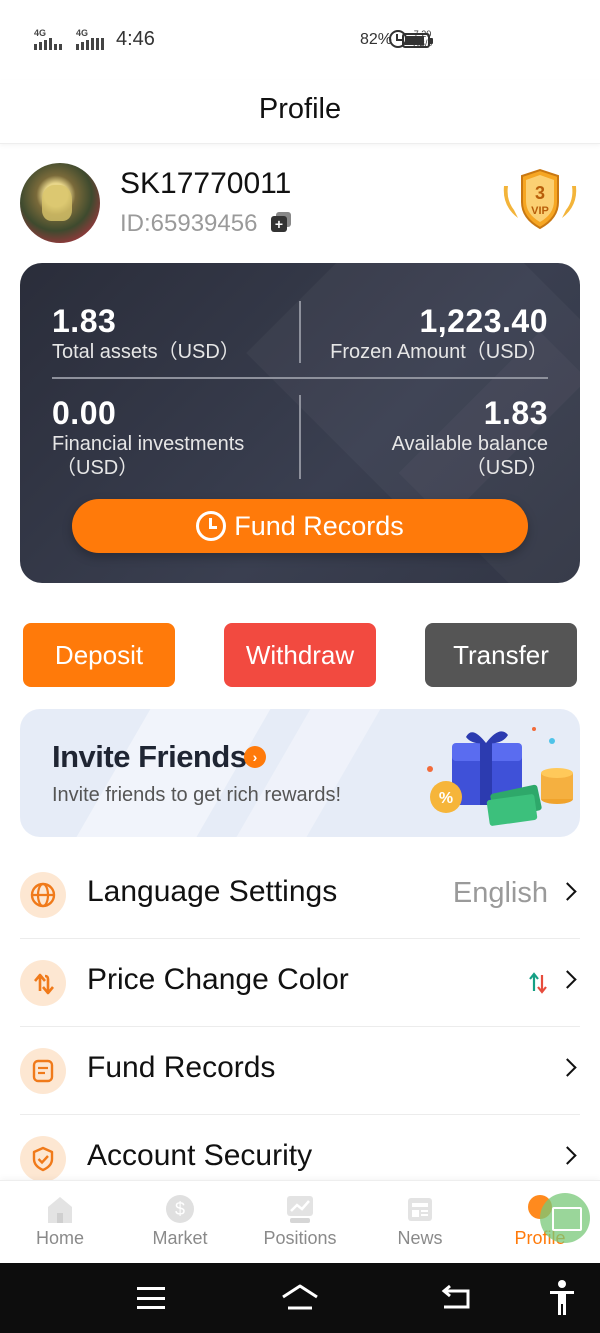 The width and height of the screenshot is (600, 1333). What do you see at coordinates (300, 655) in the screenshot?
I see `withdraw-button: Withdraw` at bounding box center [300, 655].